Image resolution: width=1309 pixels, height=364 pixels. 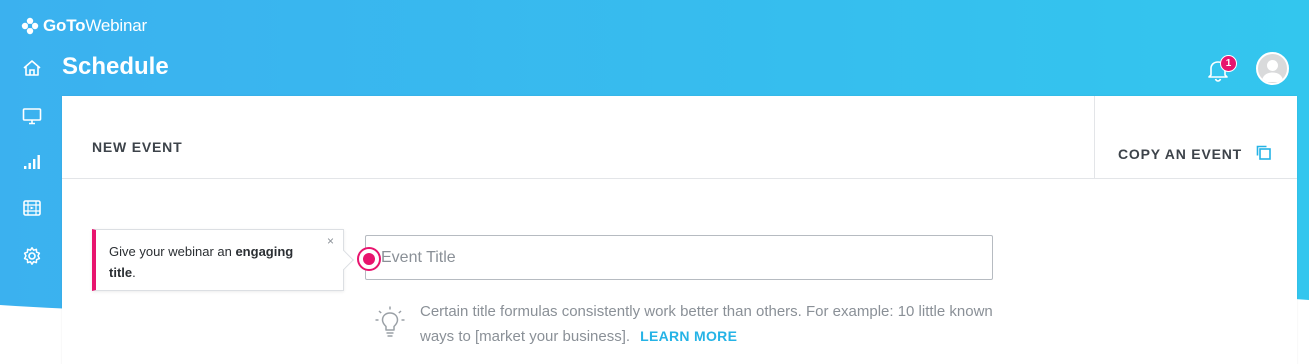 What do you see at coordinates (115, 66) in the screenshot?
I see `page-title: Schedule` at bounding box center [115, 66].